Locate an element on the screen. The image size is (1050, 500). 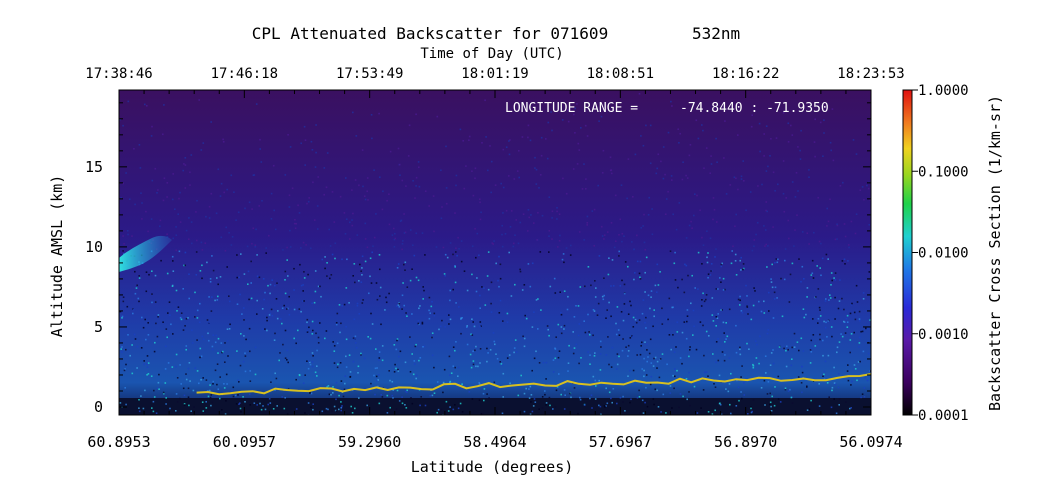
time-tick-label: 17:53:49 is located at coordinates (369, 74).